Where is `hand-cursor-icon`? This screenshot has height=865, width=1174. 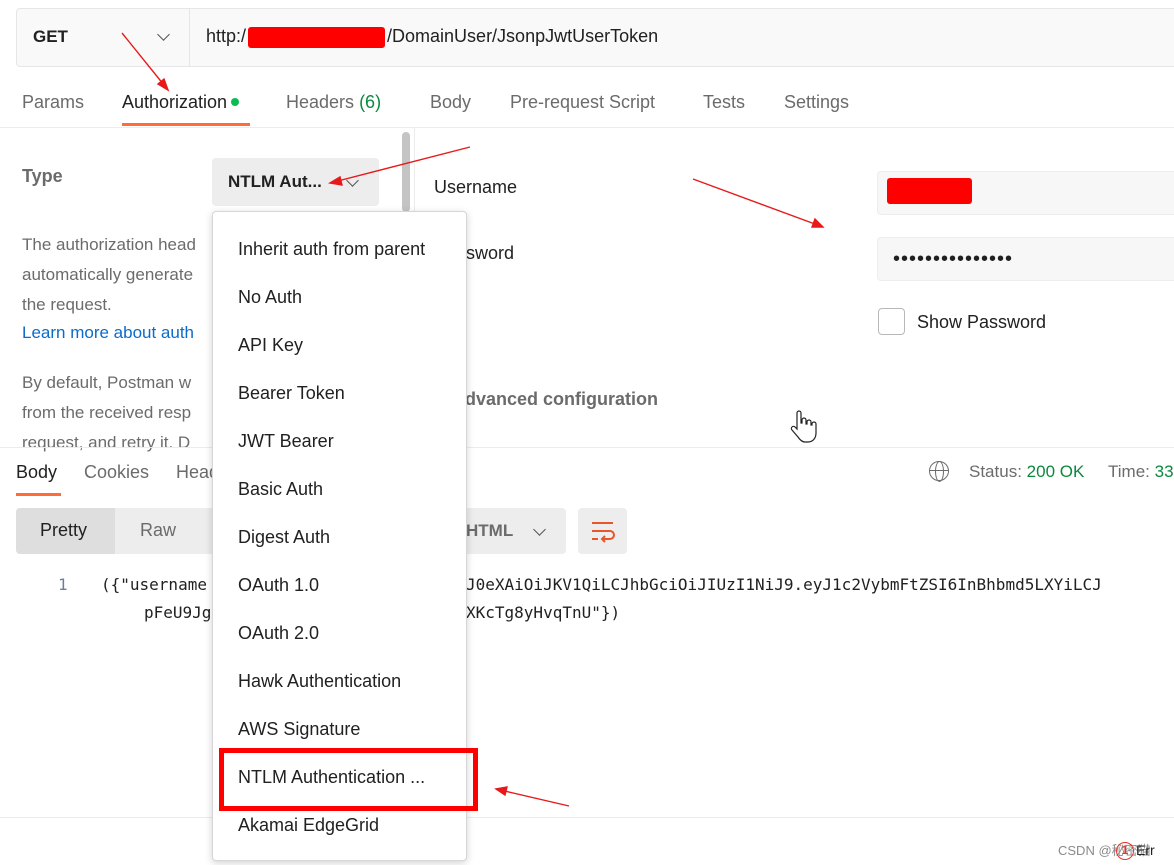 hand-cursor-icon is located at coordinates (803, 426).